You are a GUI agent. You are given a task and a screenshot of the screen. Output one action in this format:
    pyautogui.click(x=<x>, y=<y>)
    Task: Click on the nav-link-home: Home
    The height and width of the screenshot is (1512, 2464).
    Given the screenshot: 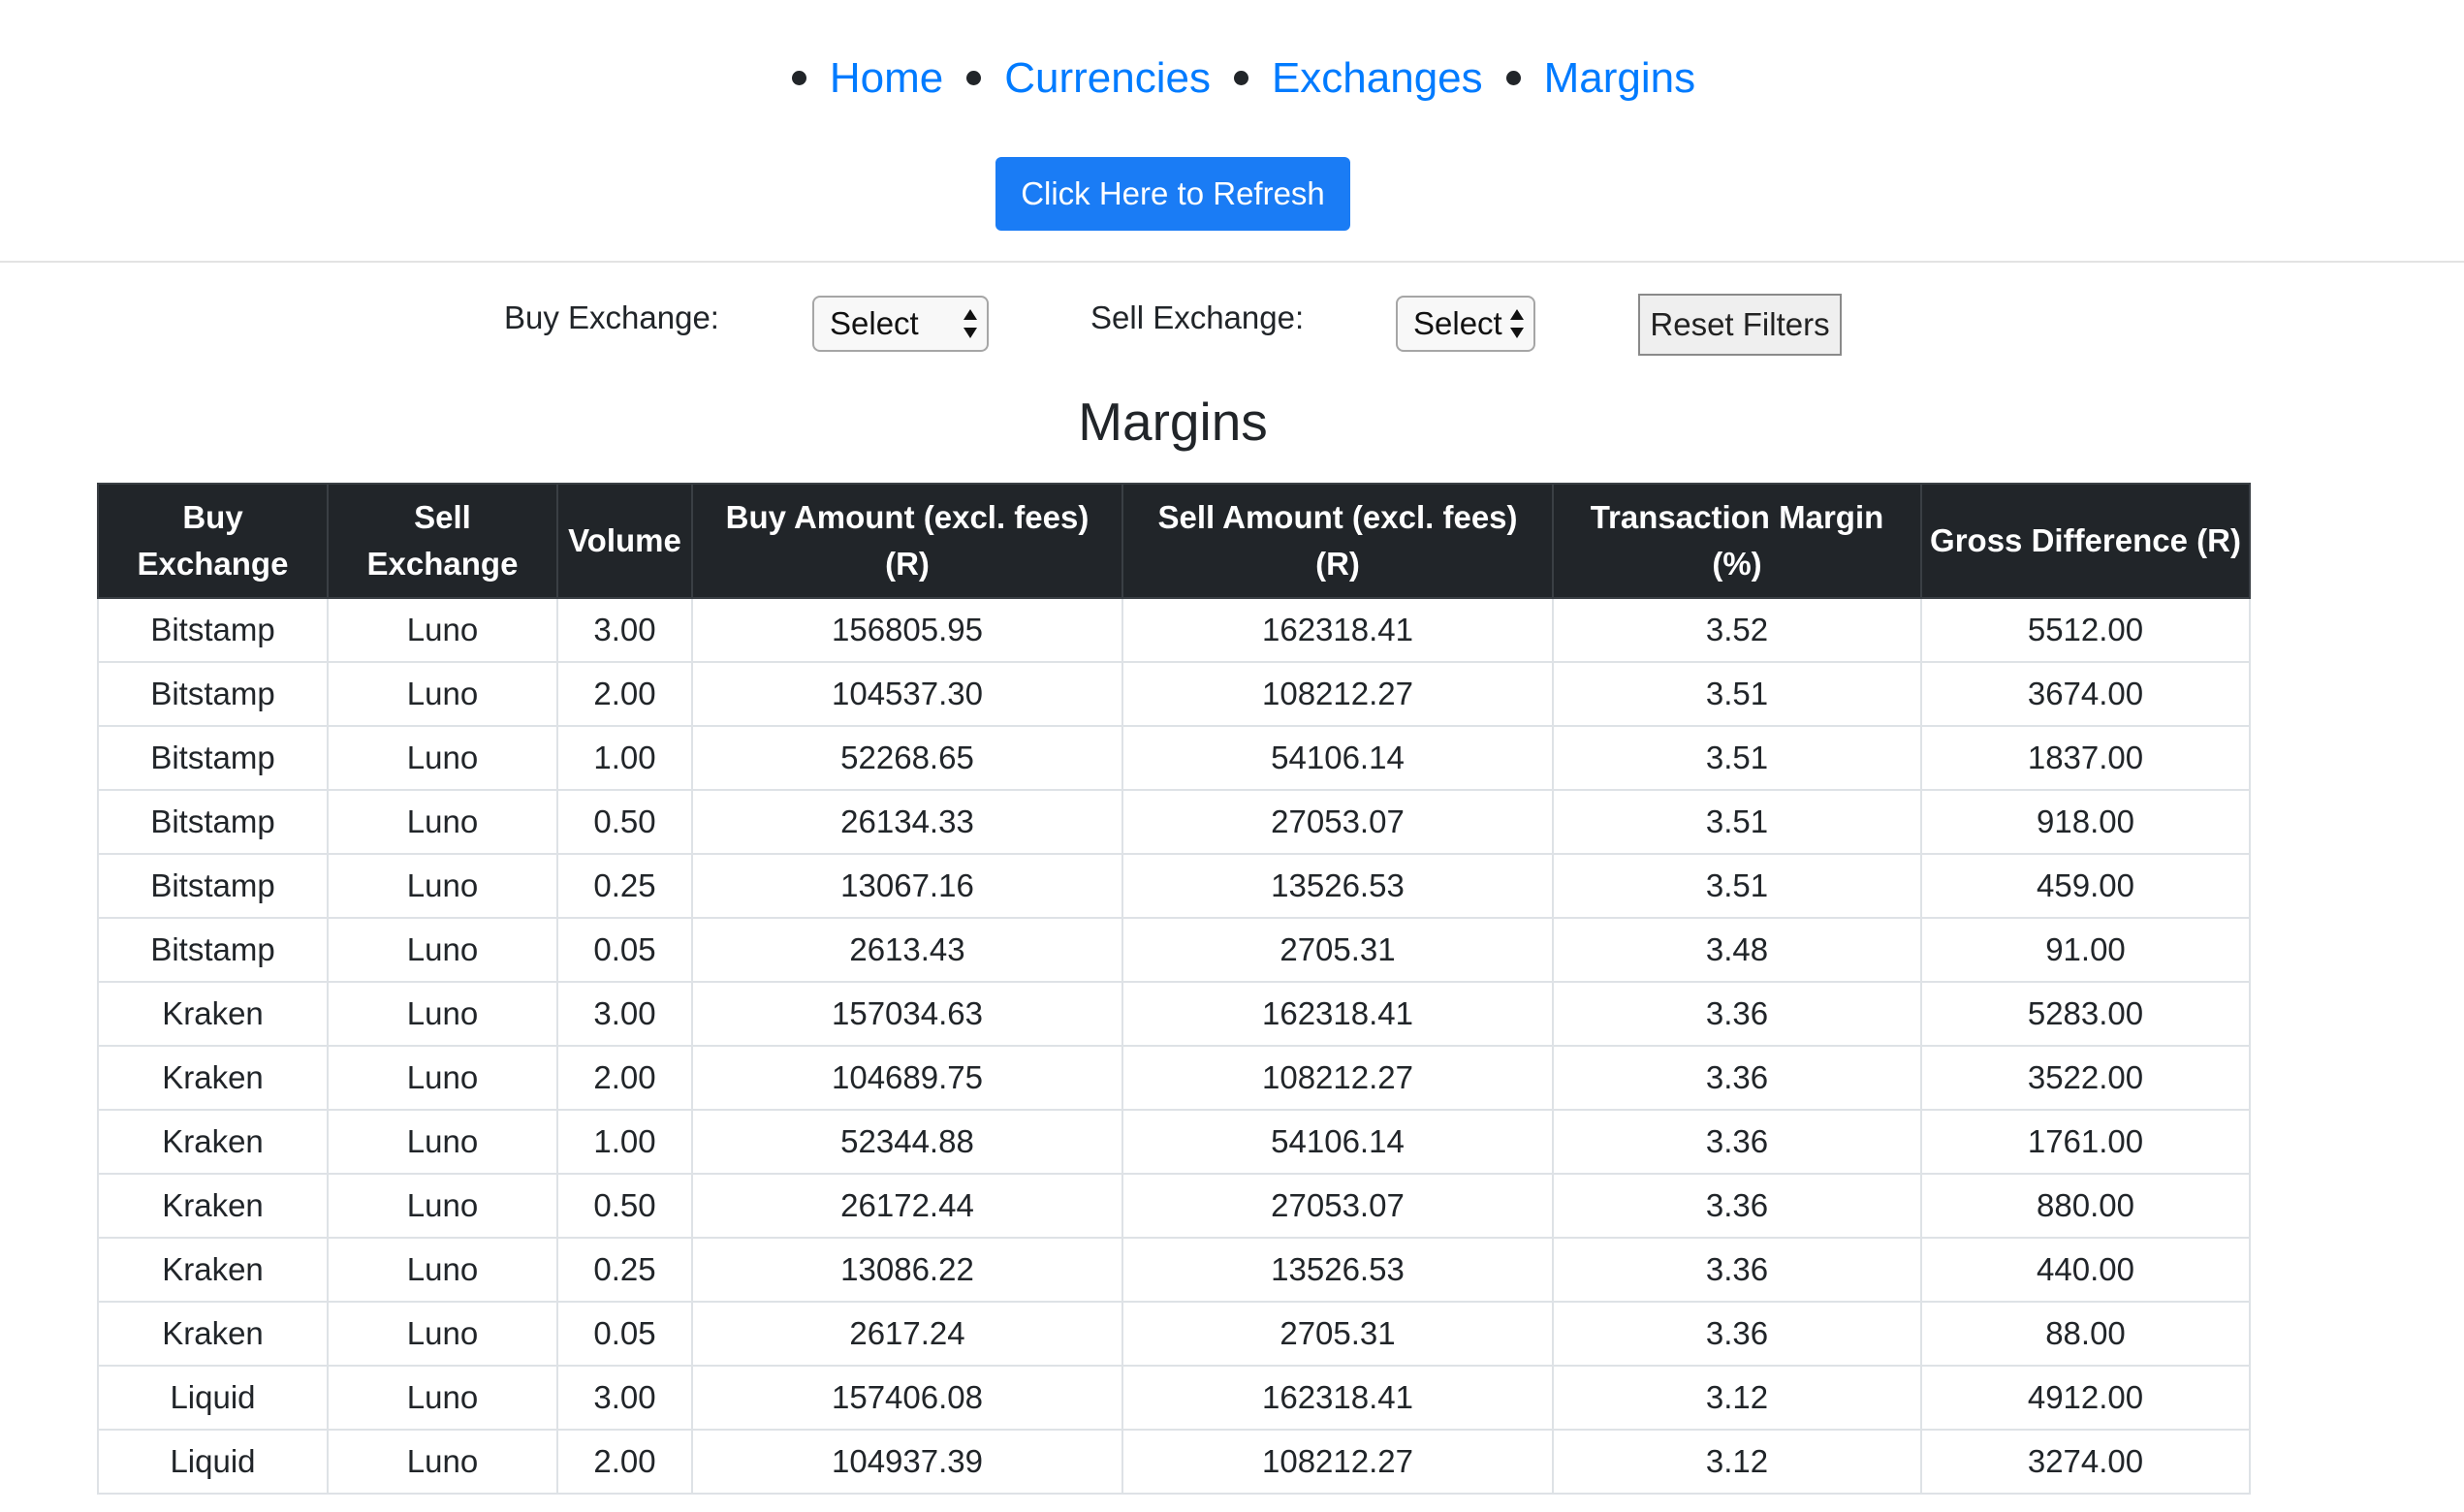 What is the action you would take?
    pyautogui.click(x=886, y=78)
    